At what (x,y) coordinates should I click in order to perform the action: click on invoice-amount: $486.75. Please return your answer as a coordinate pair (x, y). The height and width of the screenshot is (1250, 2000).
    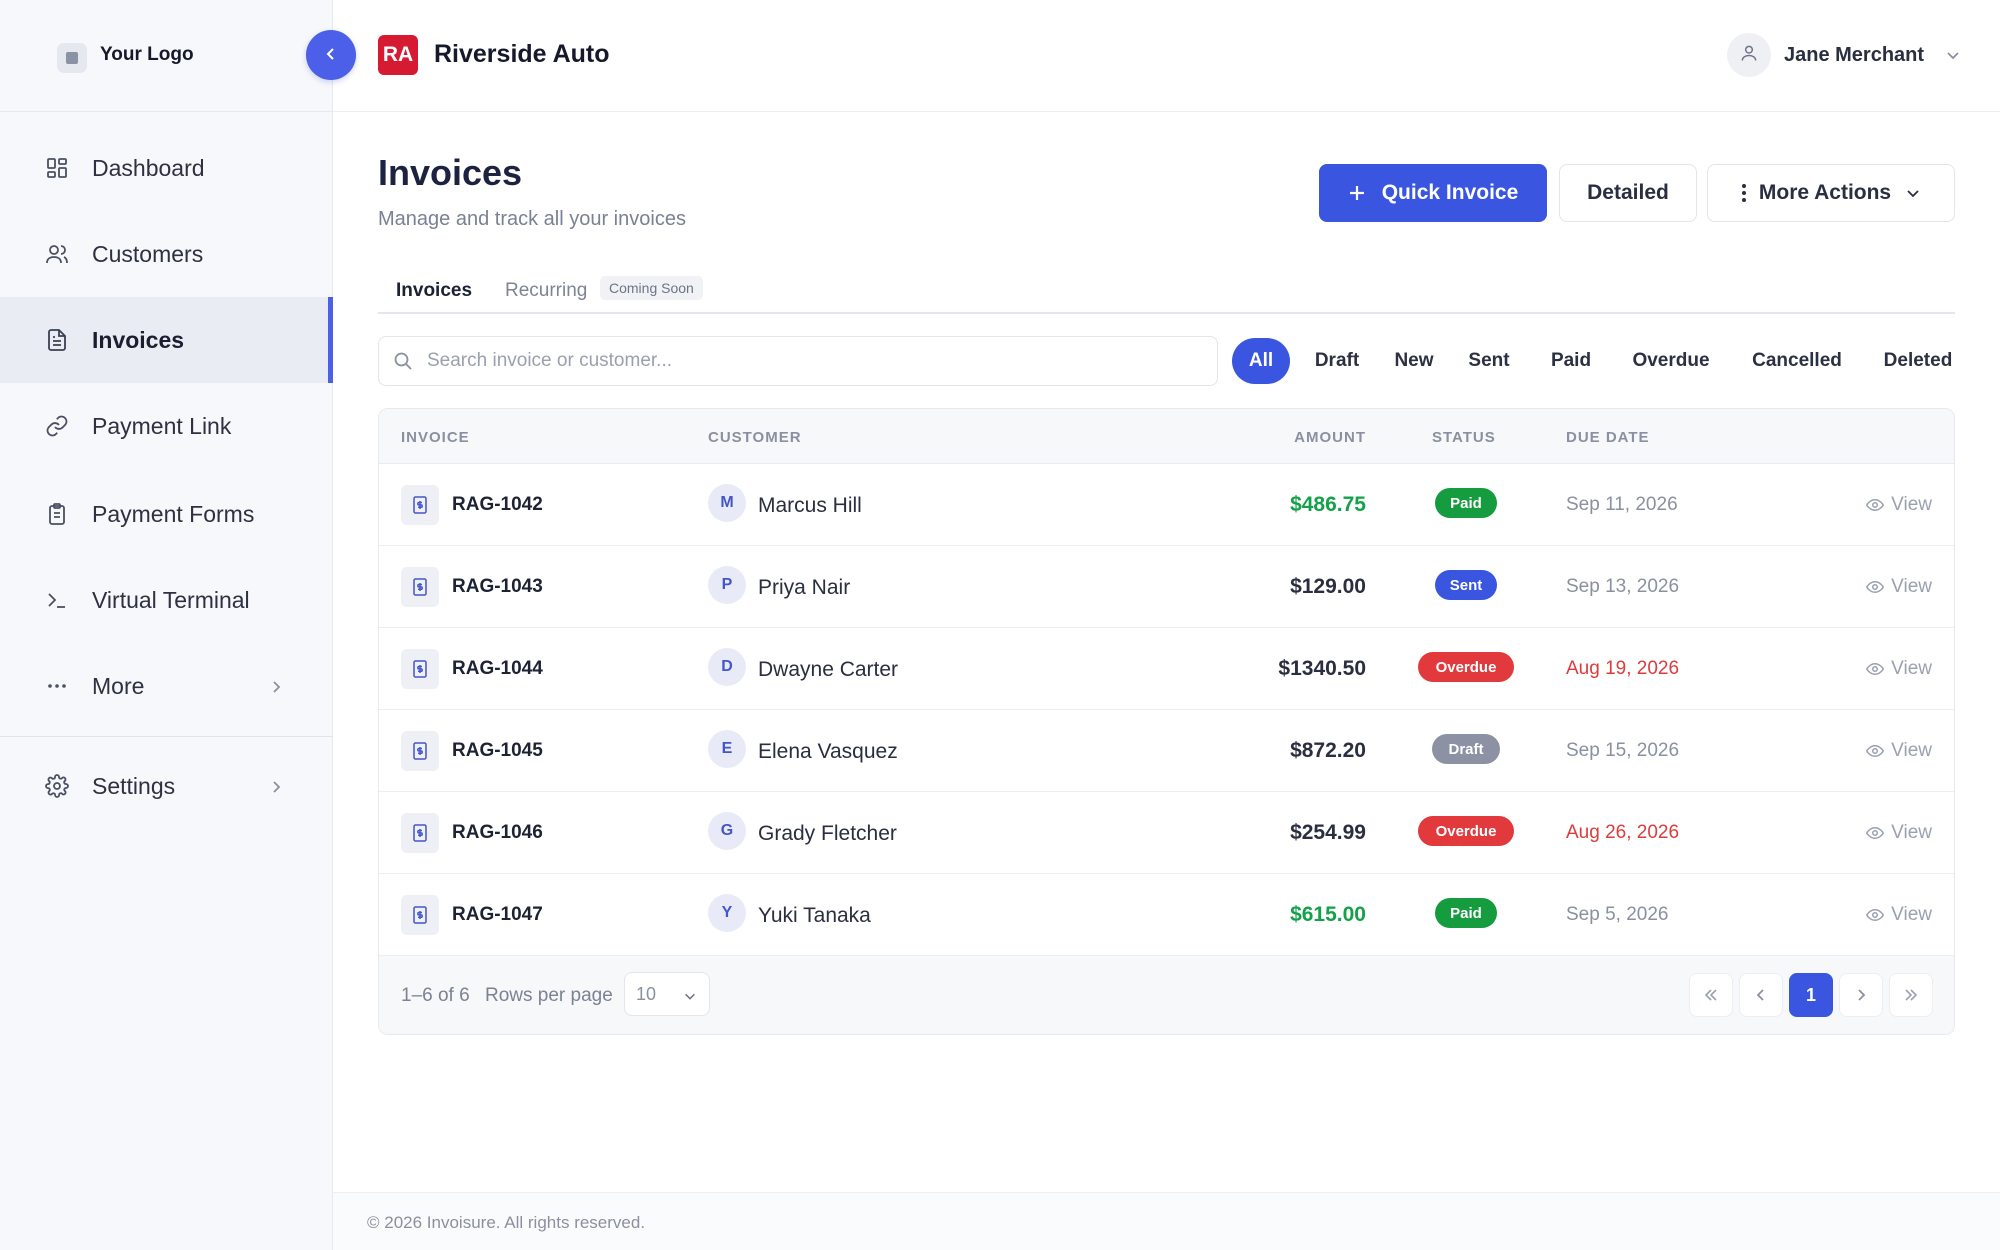
    Looking at the image, I should click on (1328, 504).